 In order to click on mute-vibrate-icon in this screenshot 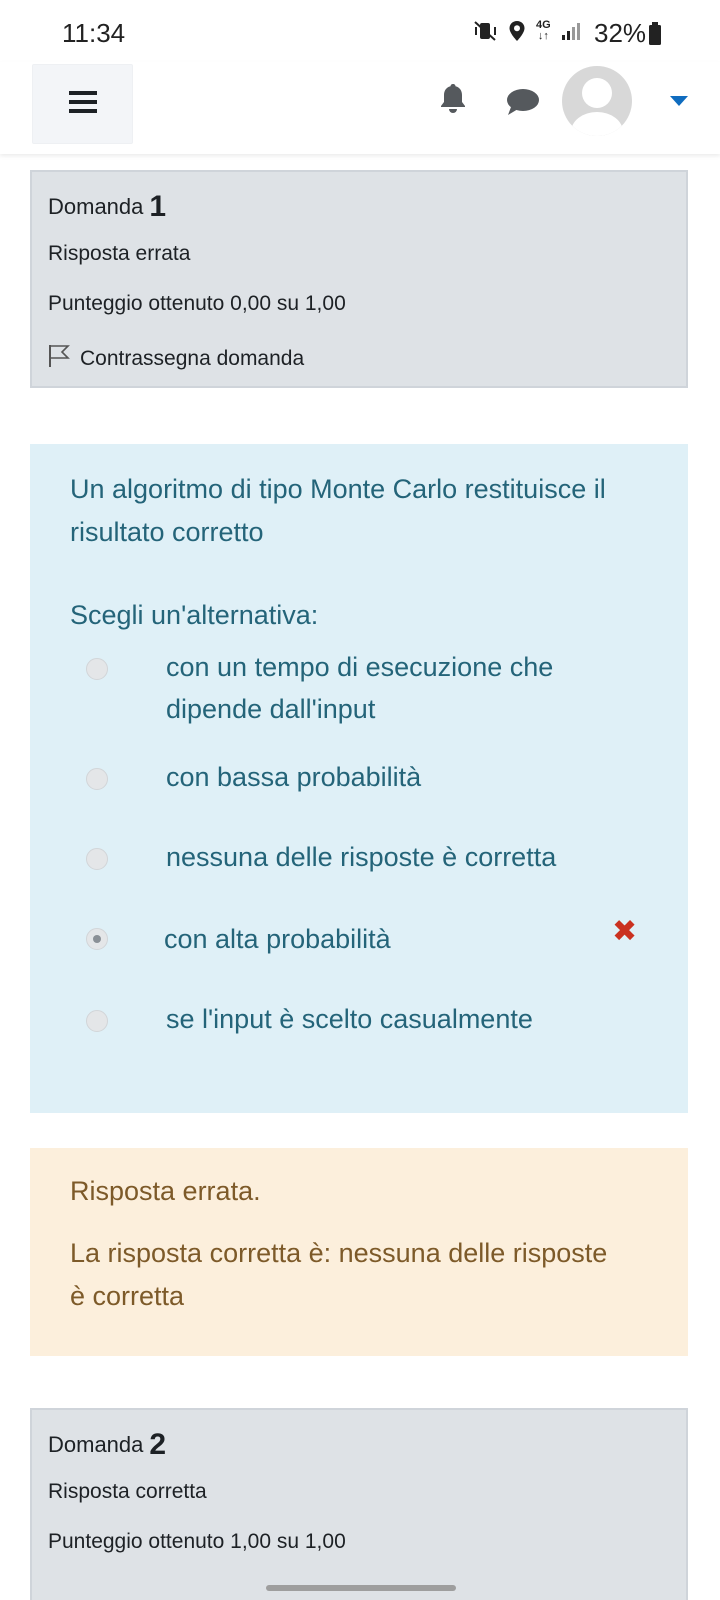, I will do `click(486, 31)`.